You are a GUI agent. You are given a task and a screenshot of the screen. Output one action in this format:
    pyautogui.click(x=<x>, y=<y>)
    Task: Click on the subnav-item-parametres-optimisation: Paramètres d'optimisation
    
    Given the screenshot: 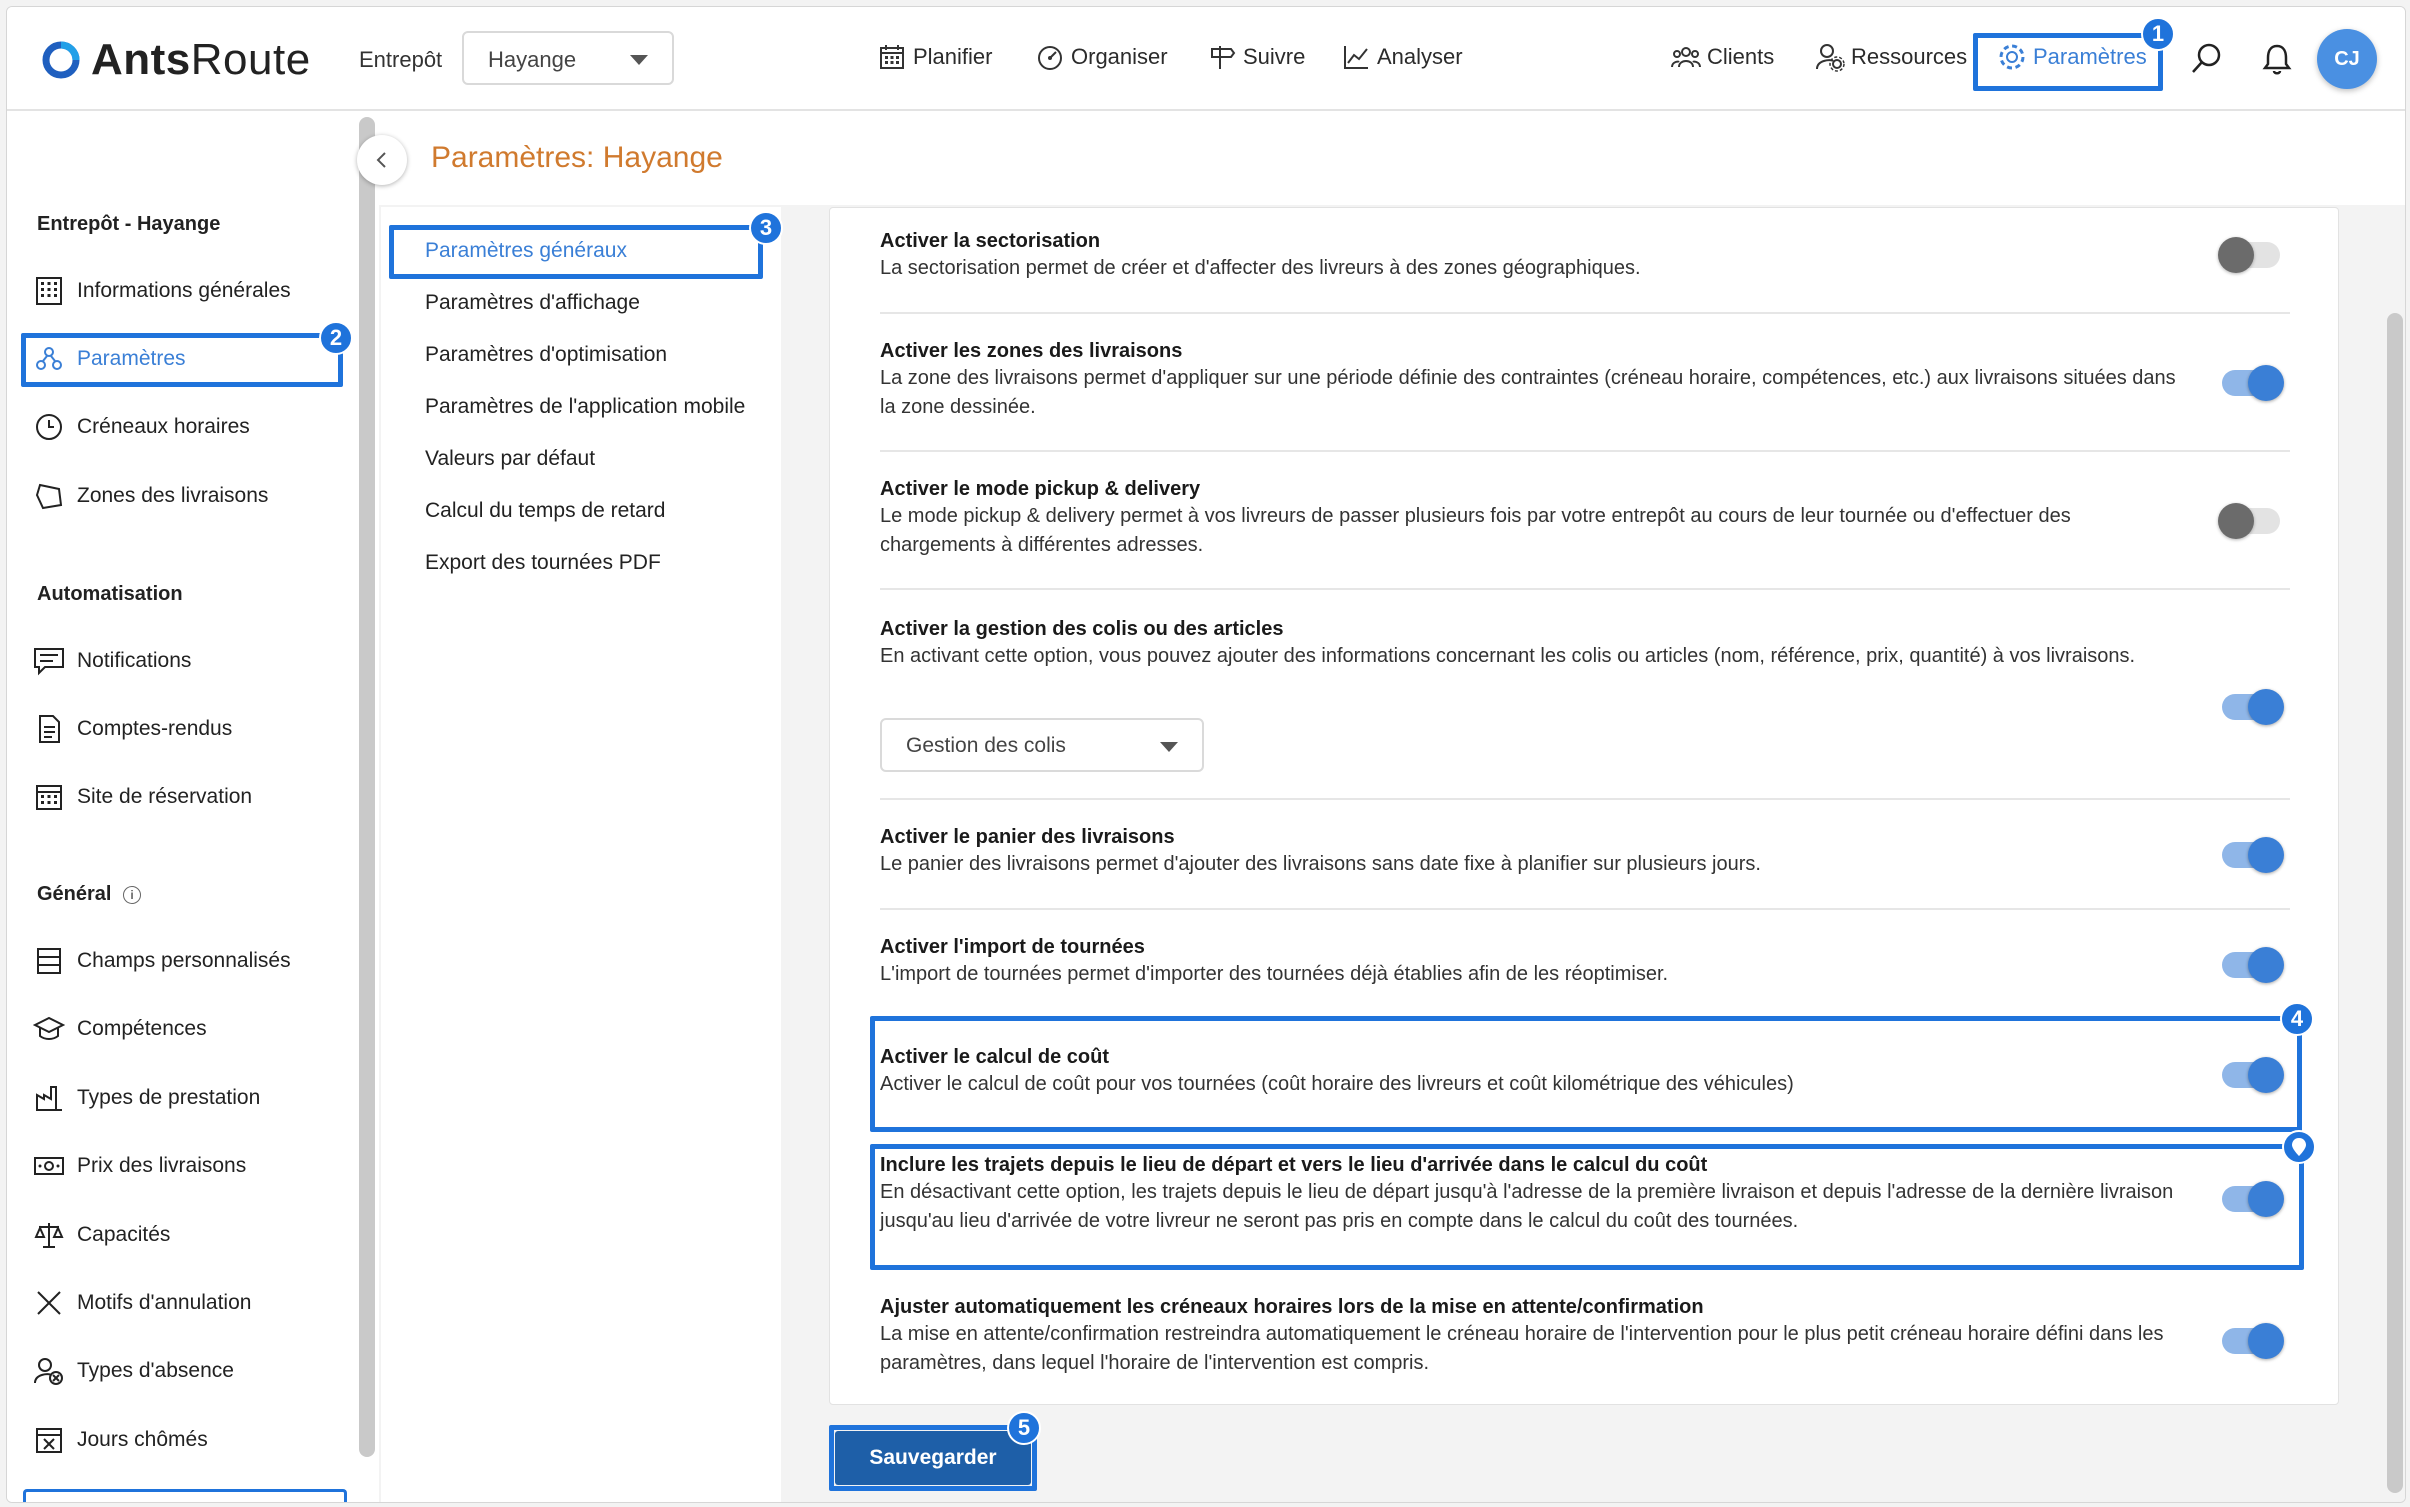 What is the action you would take?
    pyautogui.click(x=546, y=355)
    